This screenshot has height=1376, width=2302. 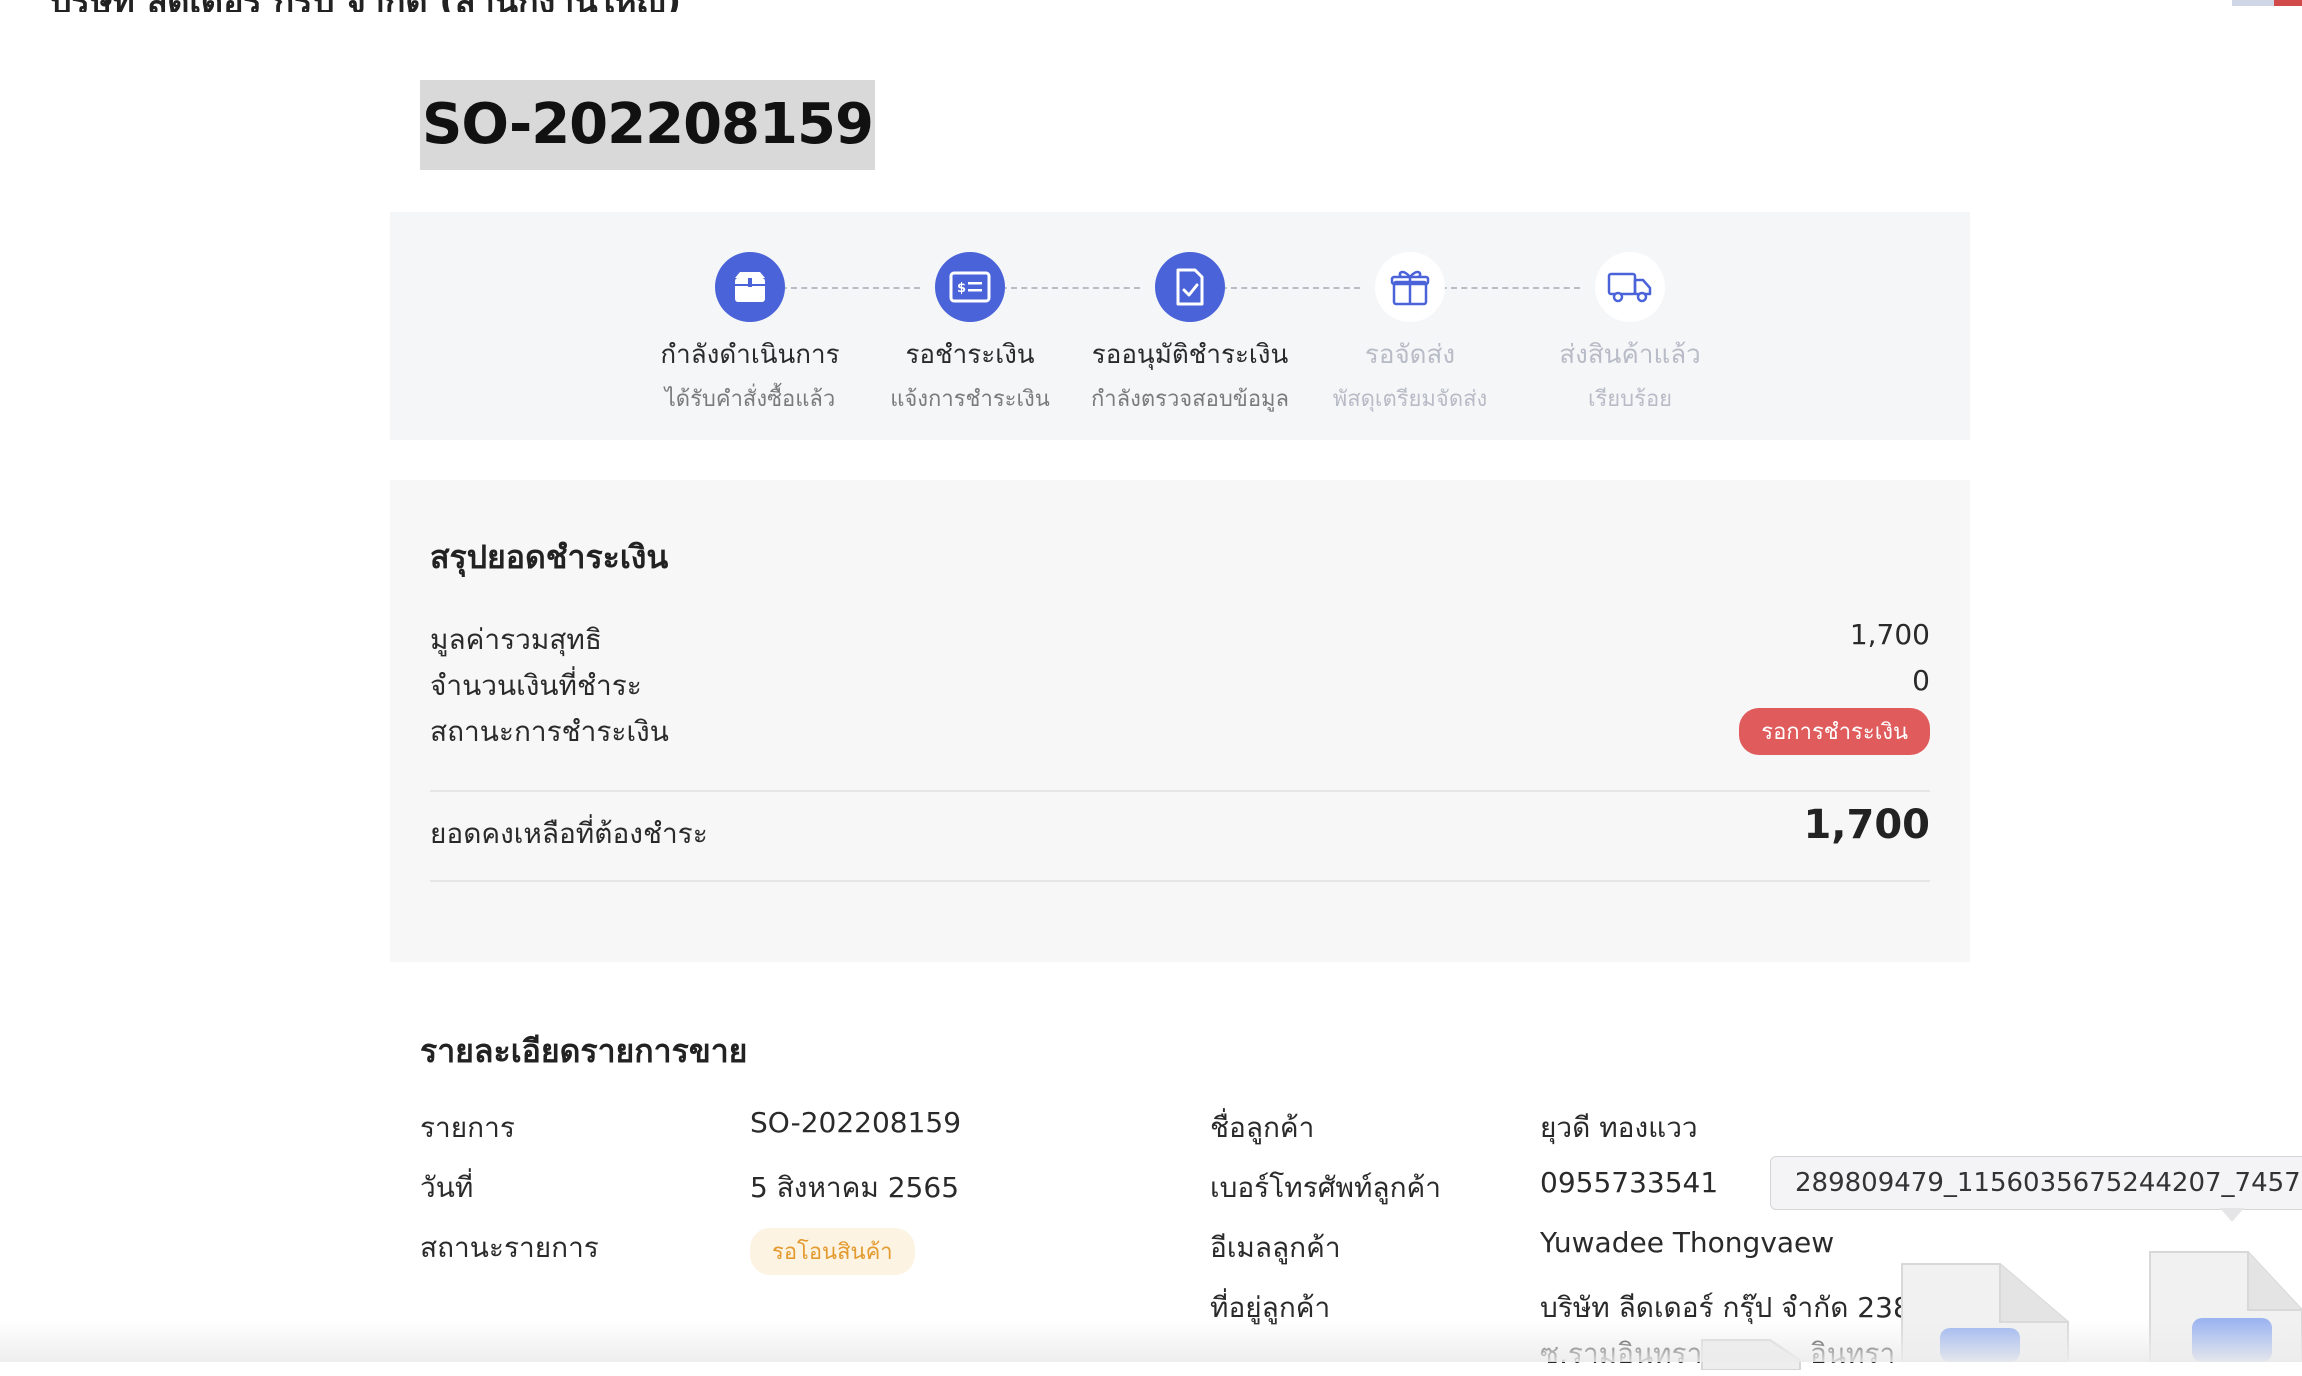 What do you see at coordinates (1325, 1187) in the screenshot?
I see `customer-phone-label: เบอร์โทรศัพท์ลูกค้า` at bounding box center [1325, 1187].